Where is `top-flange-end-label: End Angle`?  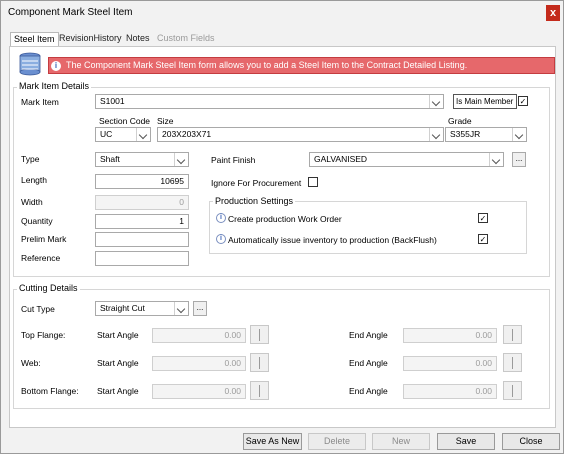 top-flange-end-label: End Angle is located at coordinates (368, 335).